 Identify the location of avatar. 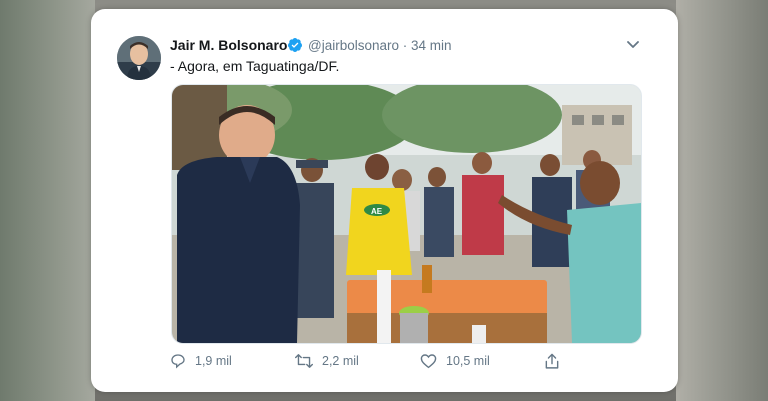
(139, 58).